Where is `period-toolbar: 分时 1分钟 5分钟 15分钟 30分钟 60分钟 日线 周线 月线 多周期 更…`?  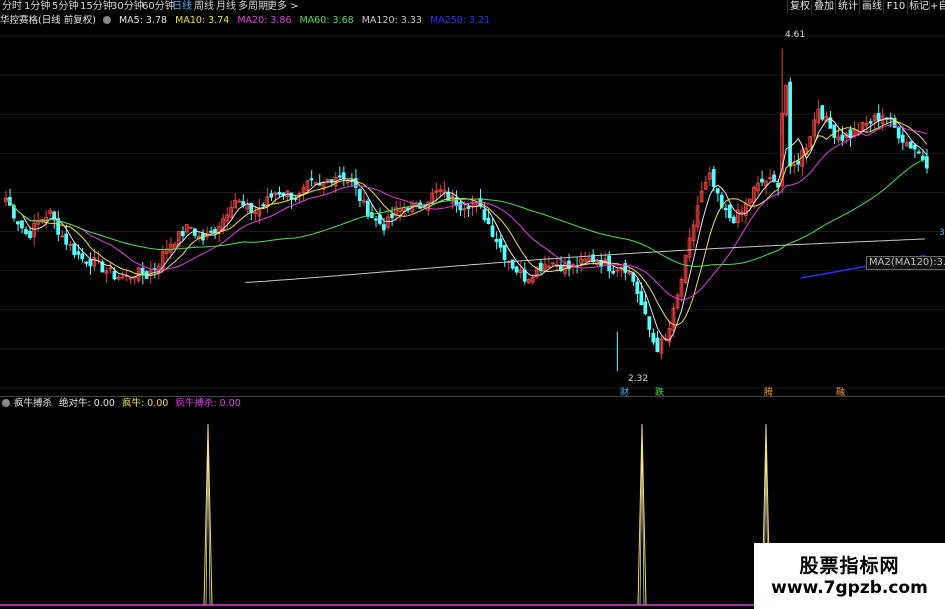
period-toolbar: 分时 1分钟 5分钟 15分钟 30分钟 60分钟 日线 周线 月线 多周期 更… is located at coordinates (472, 7).